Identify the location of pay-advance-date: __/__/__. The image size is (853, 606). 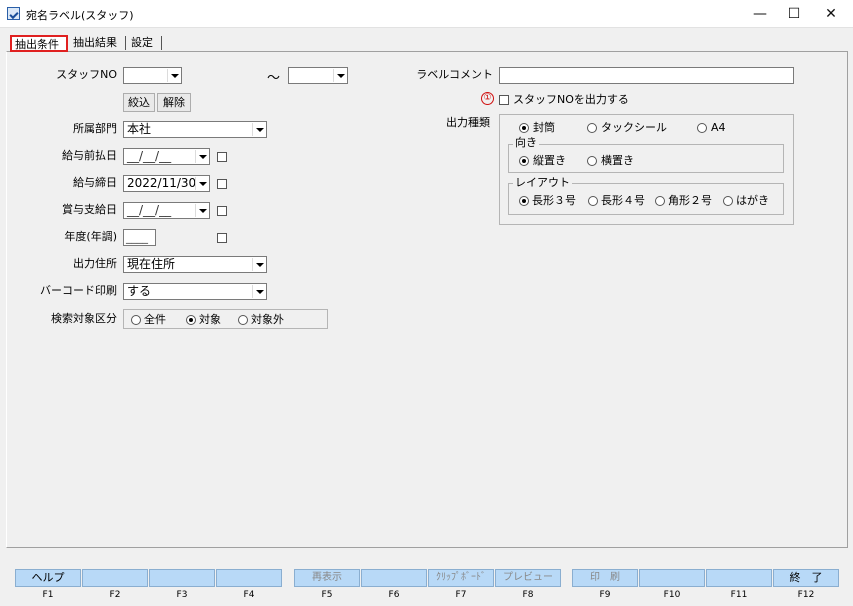
(166, 156).